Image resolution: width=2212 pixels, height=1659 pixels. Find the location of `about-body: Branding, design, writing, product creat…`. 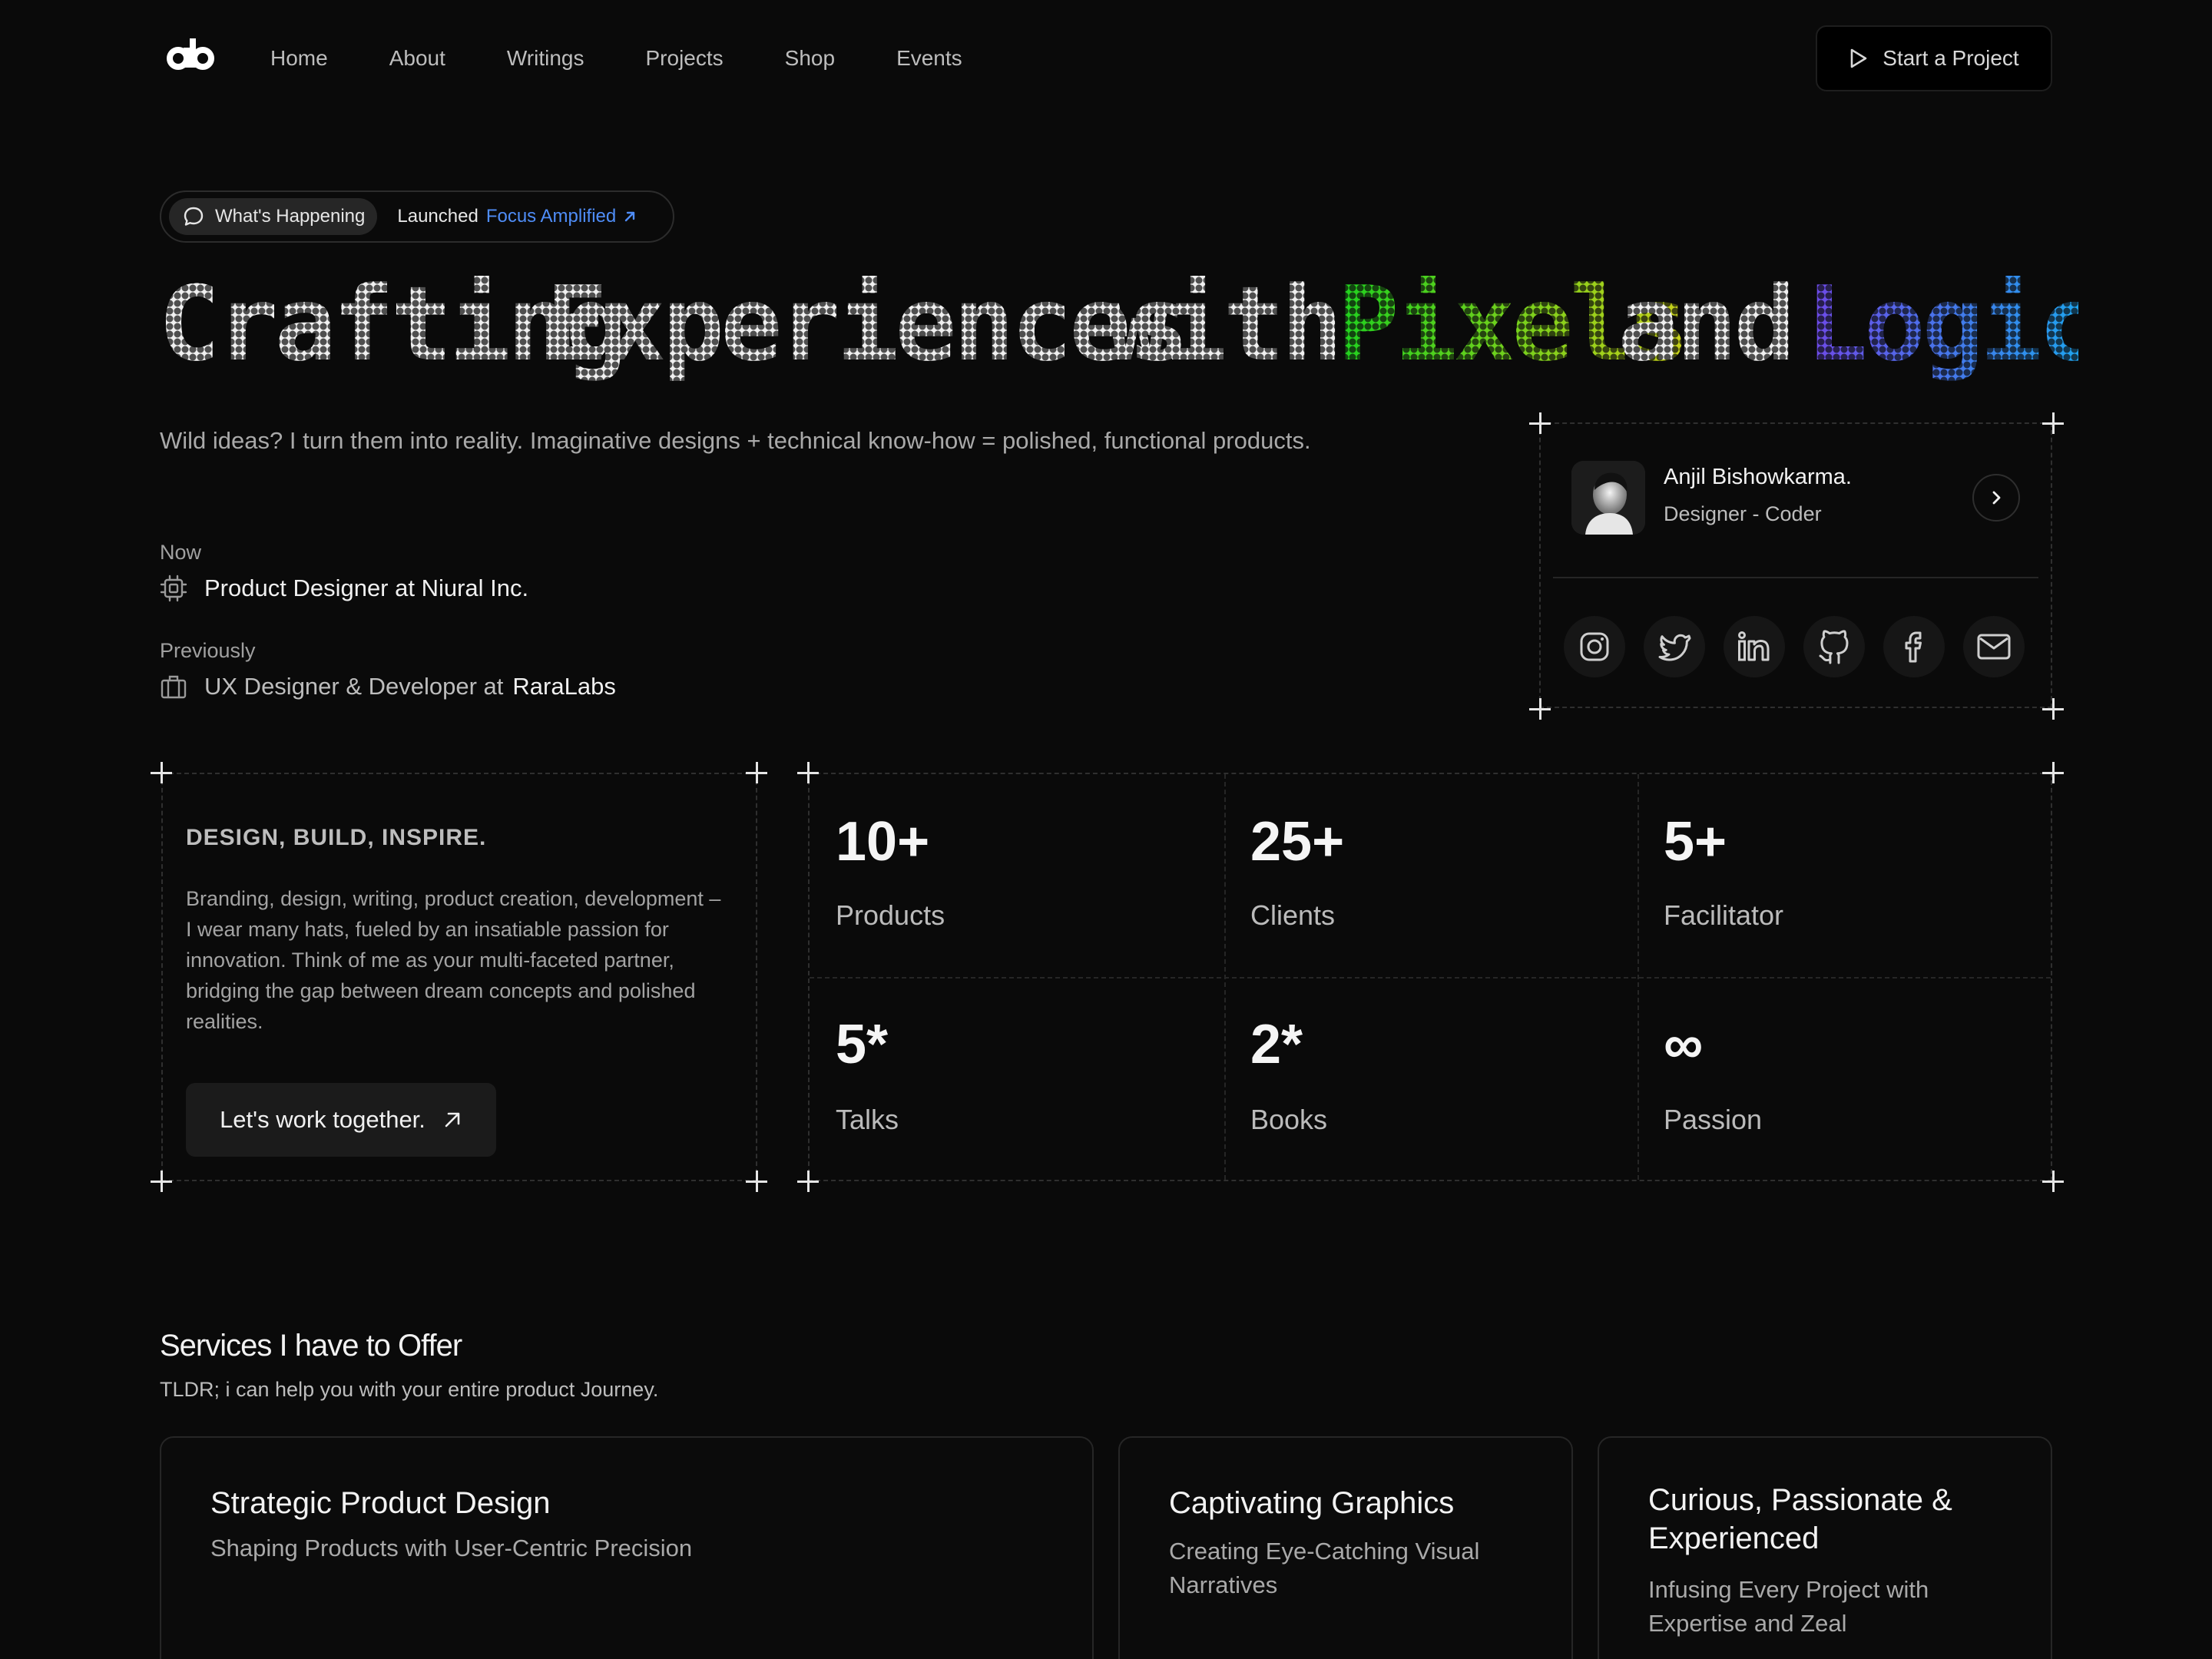

about-body: Branding, design, writing, product creat… is located at coordinates (453, 960).